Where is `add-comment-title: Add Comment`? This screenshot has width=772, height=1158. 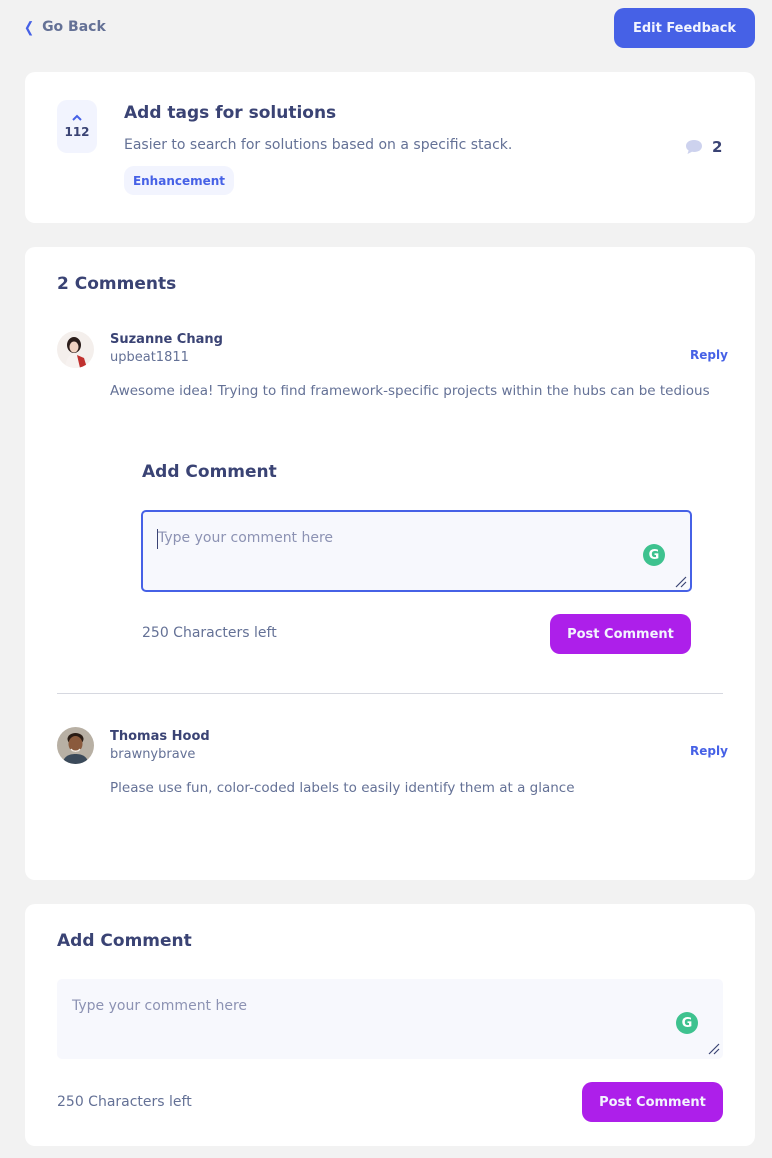 add-comment-title: Add Comment is located at coordinates (124, 941).